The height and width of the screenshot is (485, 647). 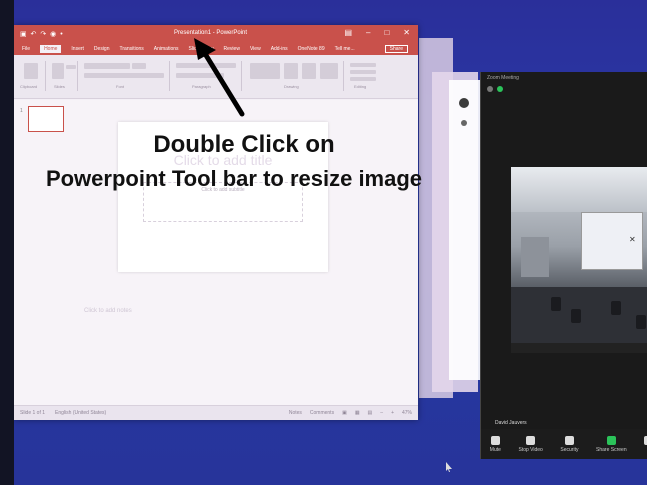 I want to click on shield-icon, so click(x=569, y=440).